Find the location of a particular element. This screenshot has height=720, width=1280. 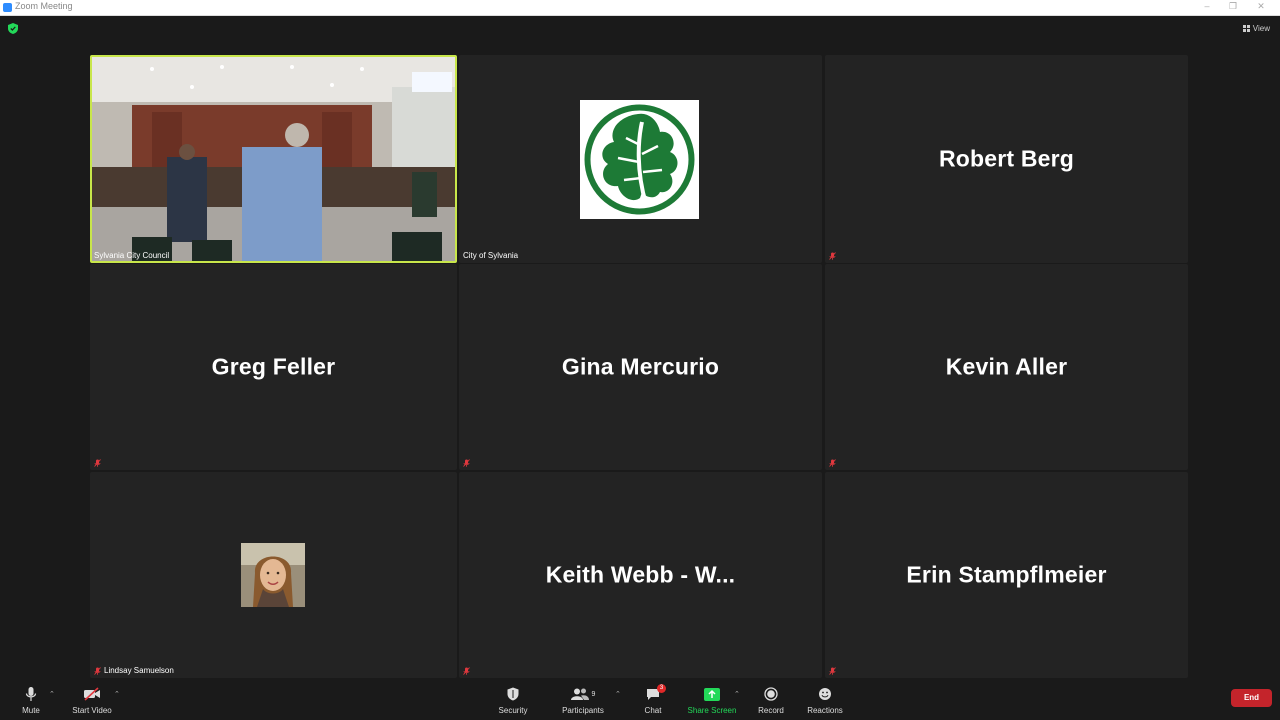

reactions-button: Reactions is located at coordinates (825, 699).